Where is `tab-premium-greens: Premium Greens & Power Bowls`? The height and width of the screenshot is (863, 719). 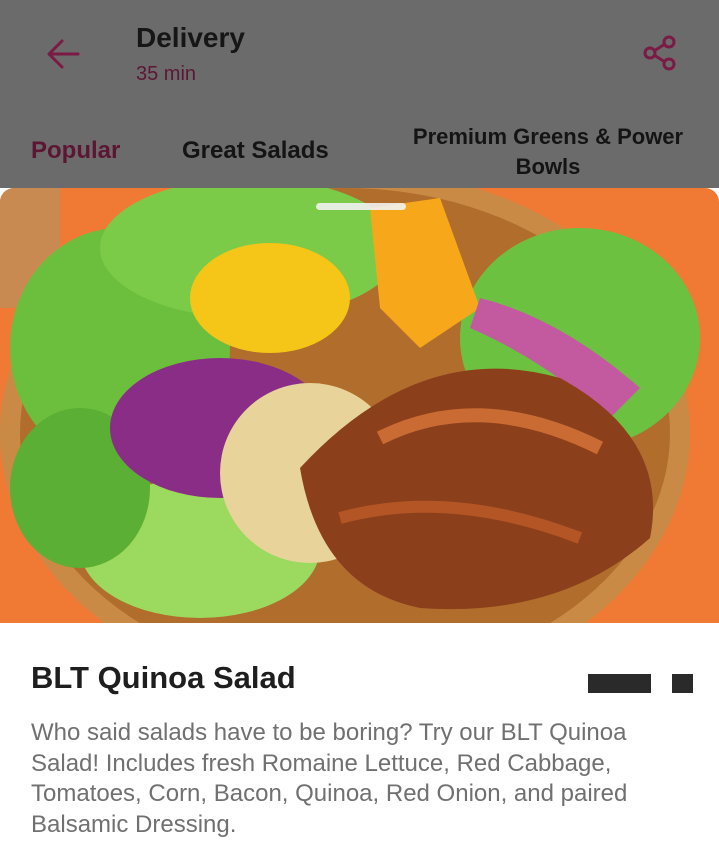
tab-premium-greens: Premium Greens & Power Bowls is located at coordinates (548, 152).